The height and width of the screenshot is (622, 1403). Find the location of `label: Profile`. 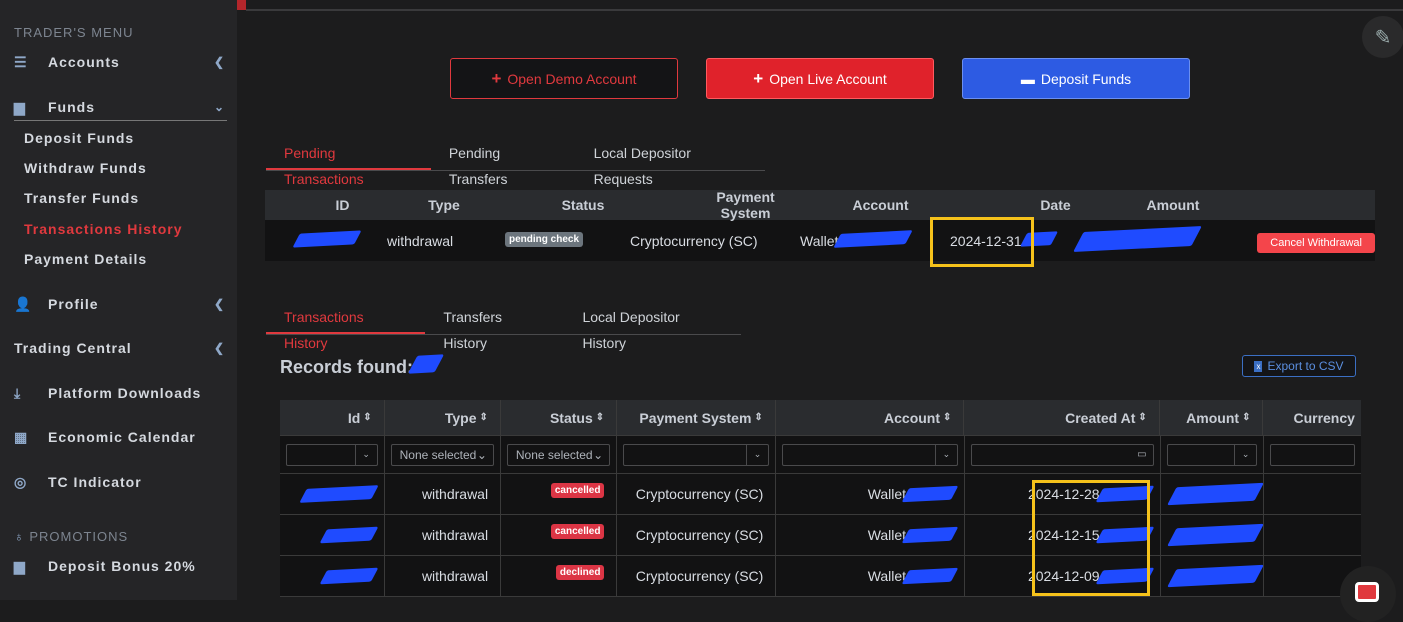

label: Profile is located at coordinates (73, 304).